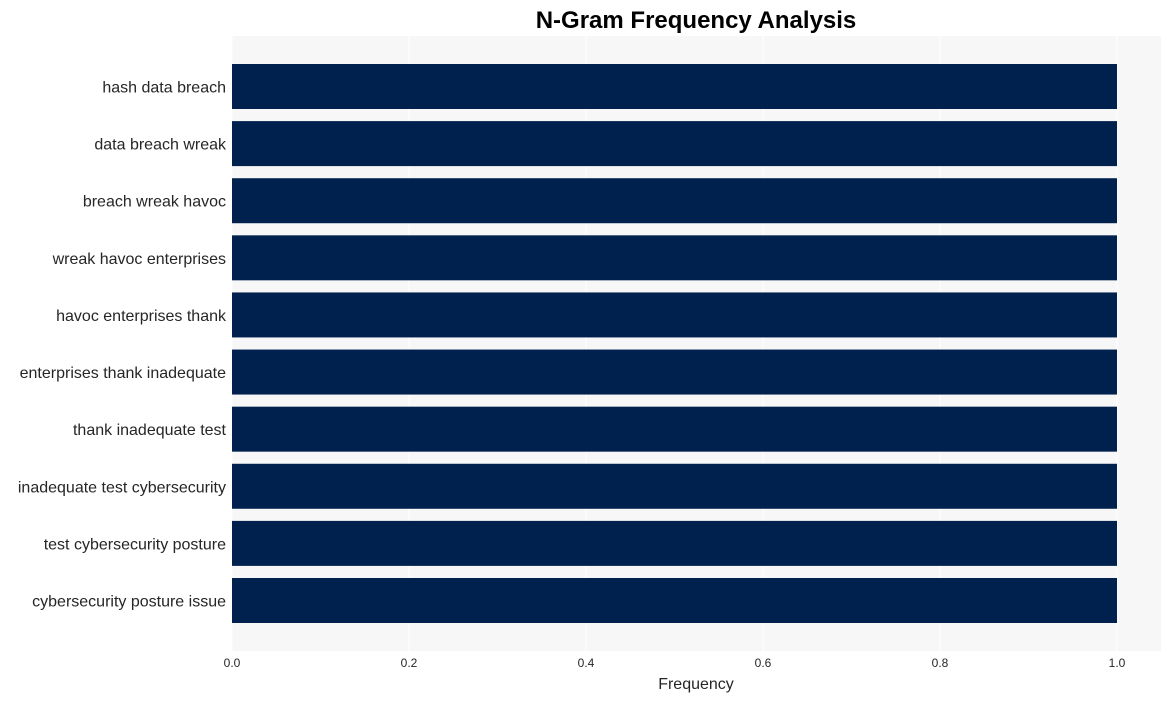 This screenshot has width=1171, height=701. Describe the element at coordinates (675, 663) in the screenshot. I see `x-tick-labels: 0.0 0.2 0.4 0.6 0.8 1.0` at that location.